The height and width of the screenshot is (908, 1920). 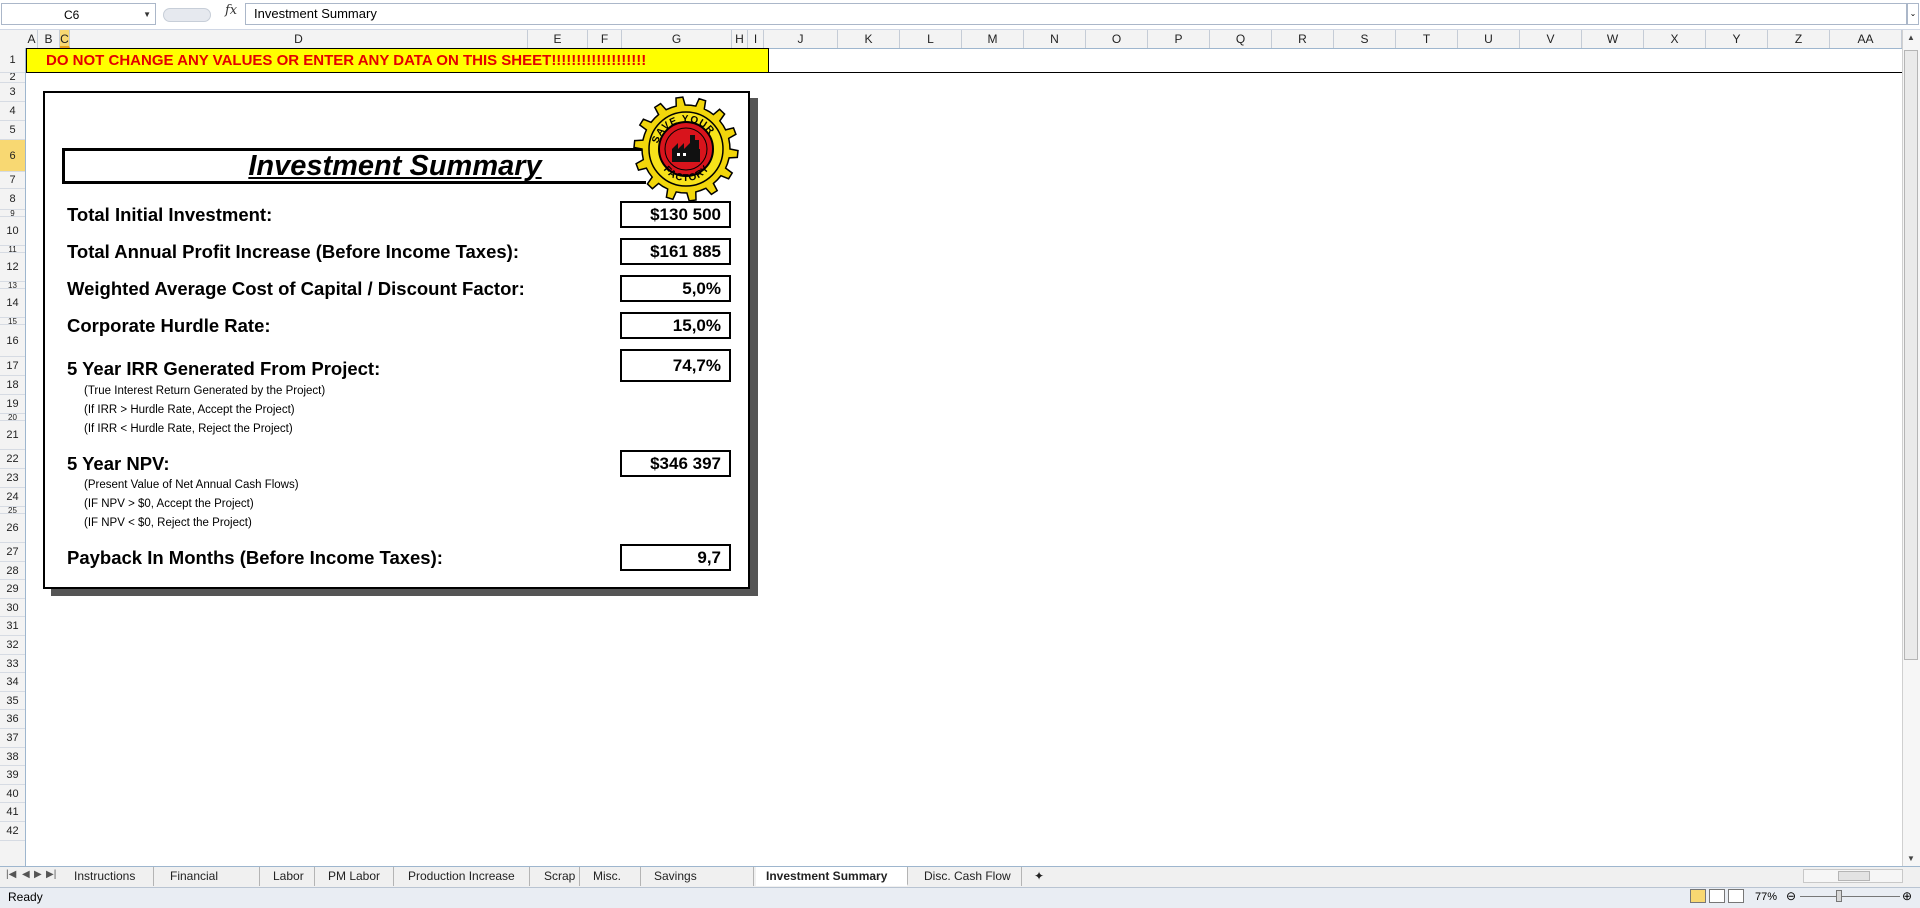 What do you see at coordinates (1737, 39) in the screenshot?
I see `column-header-y: Y` at bounding box center [1737, 39].